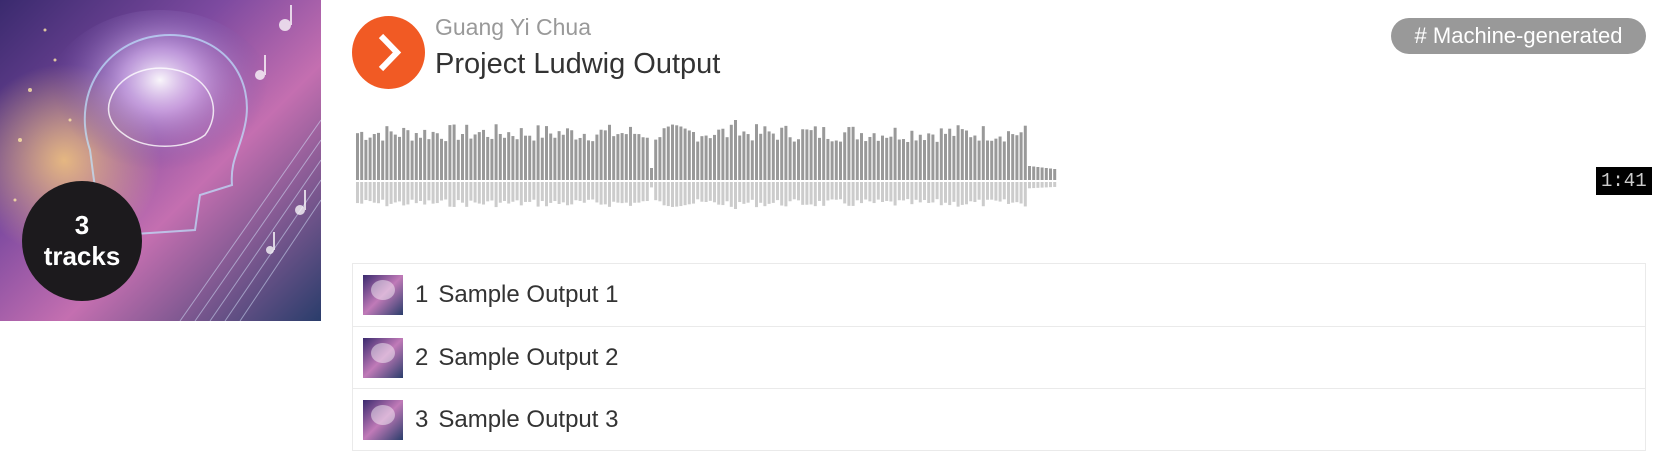 This screenshot has width=1672, height=464. What do you see at coordinates (999, 357) in the screenshot?
I see `track-row: 2 Sample Output 2` at bounding box center [999, 357].